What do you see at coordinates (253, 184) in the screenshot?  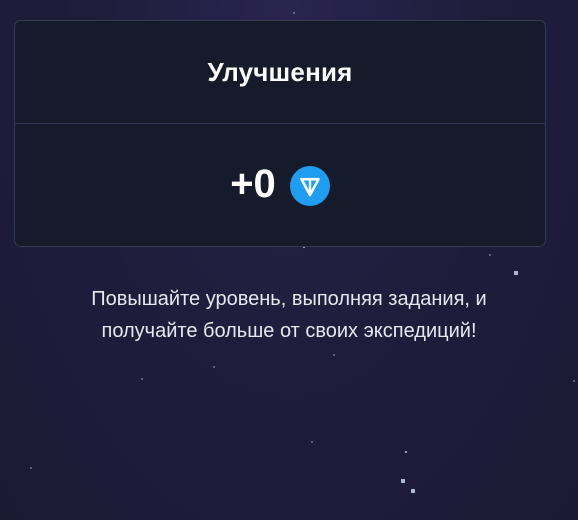 I see `reward-value: +0` at bounding box center [253, 184].